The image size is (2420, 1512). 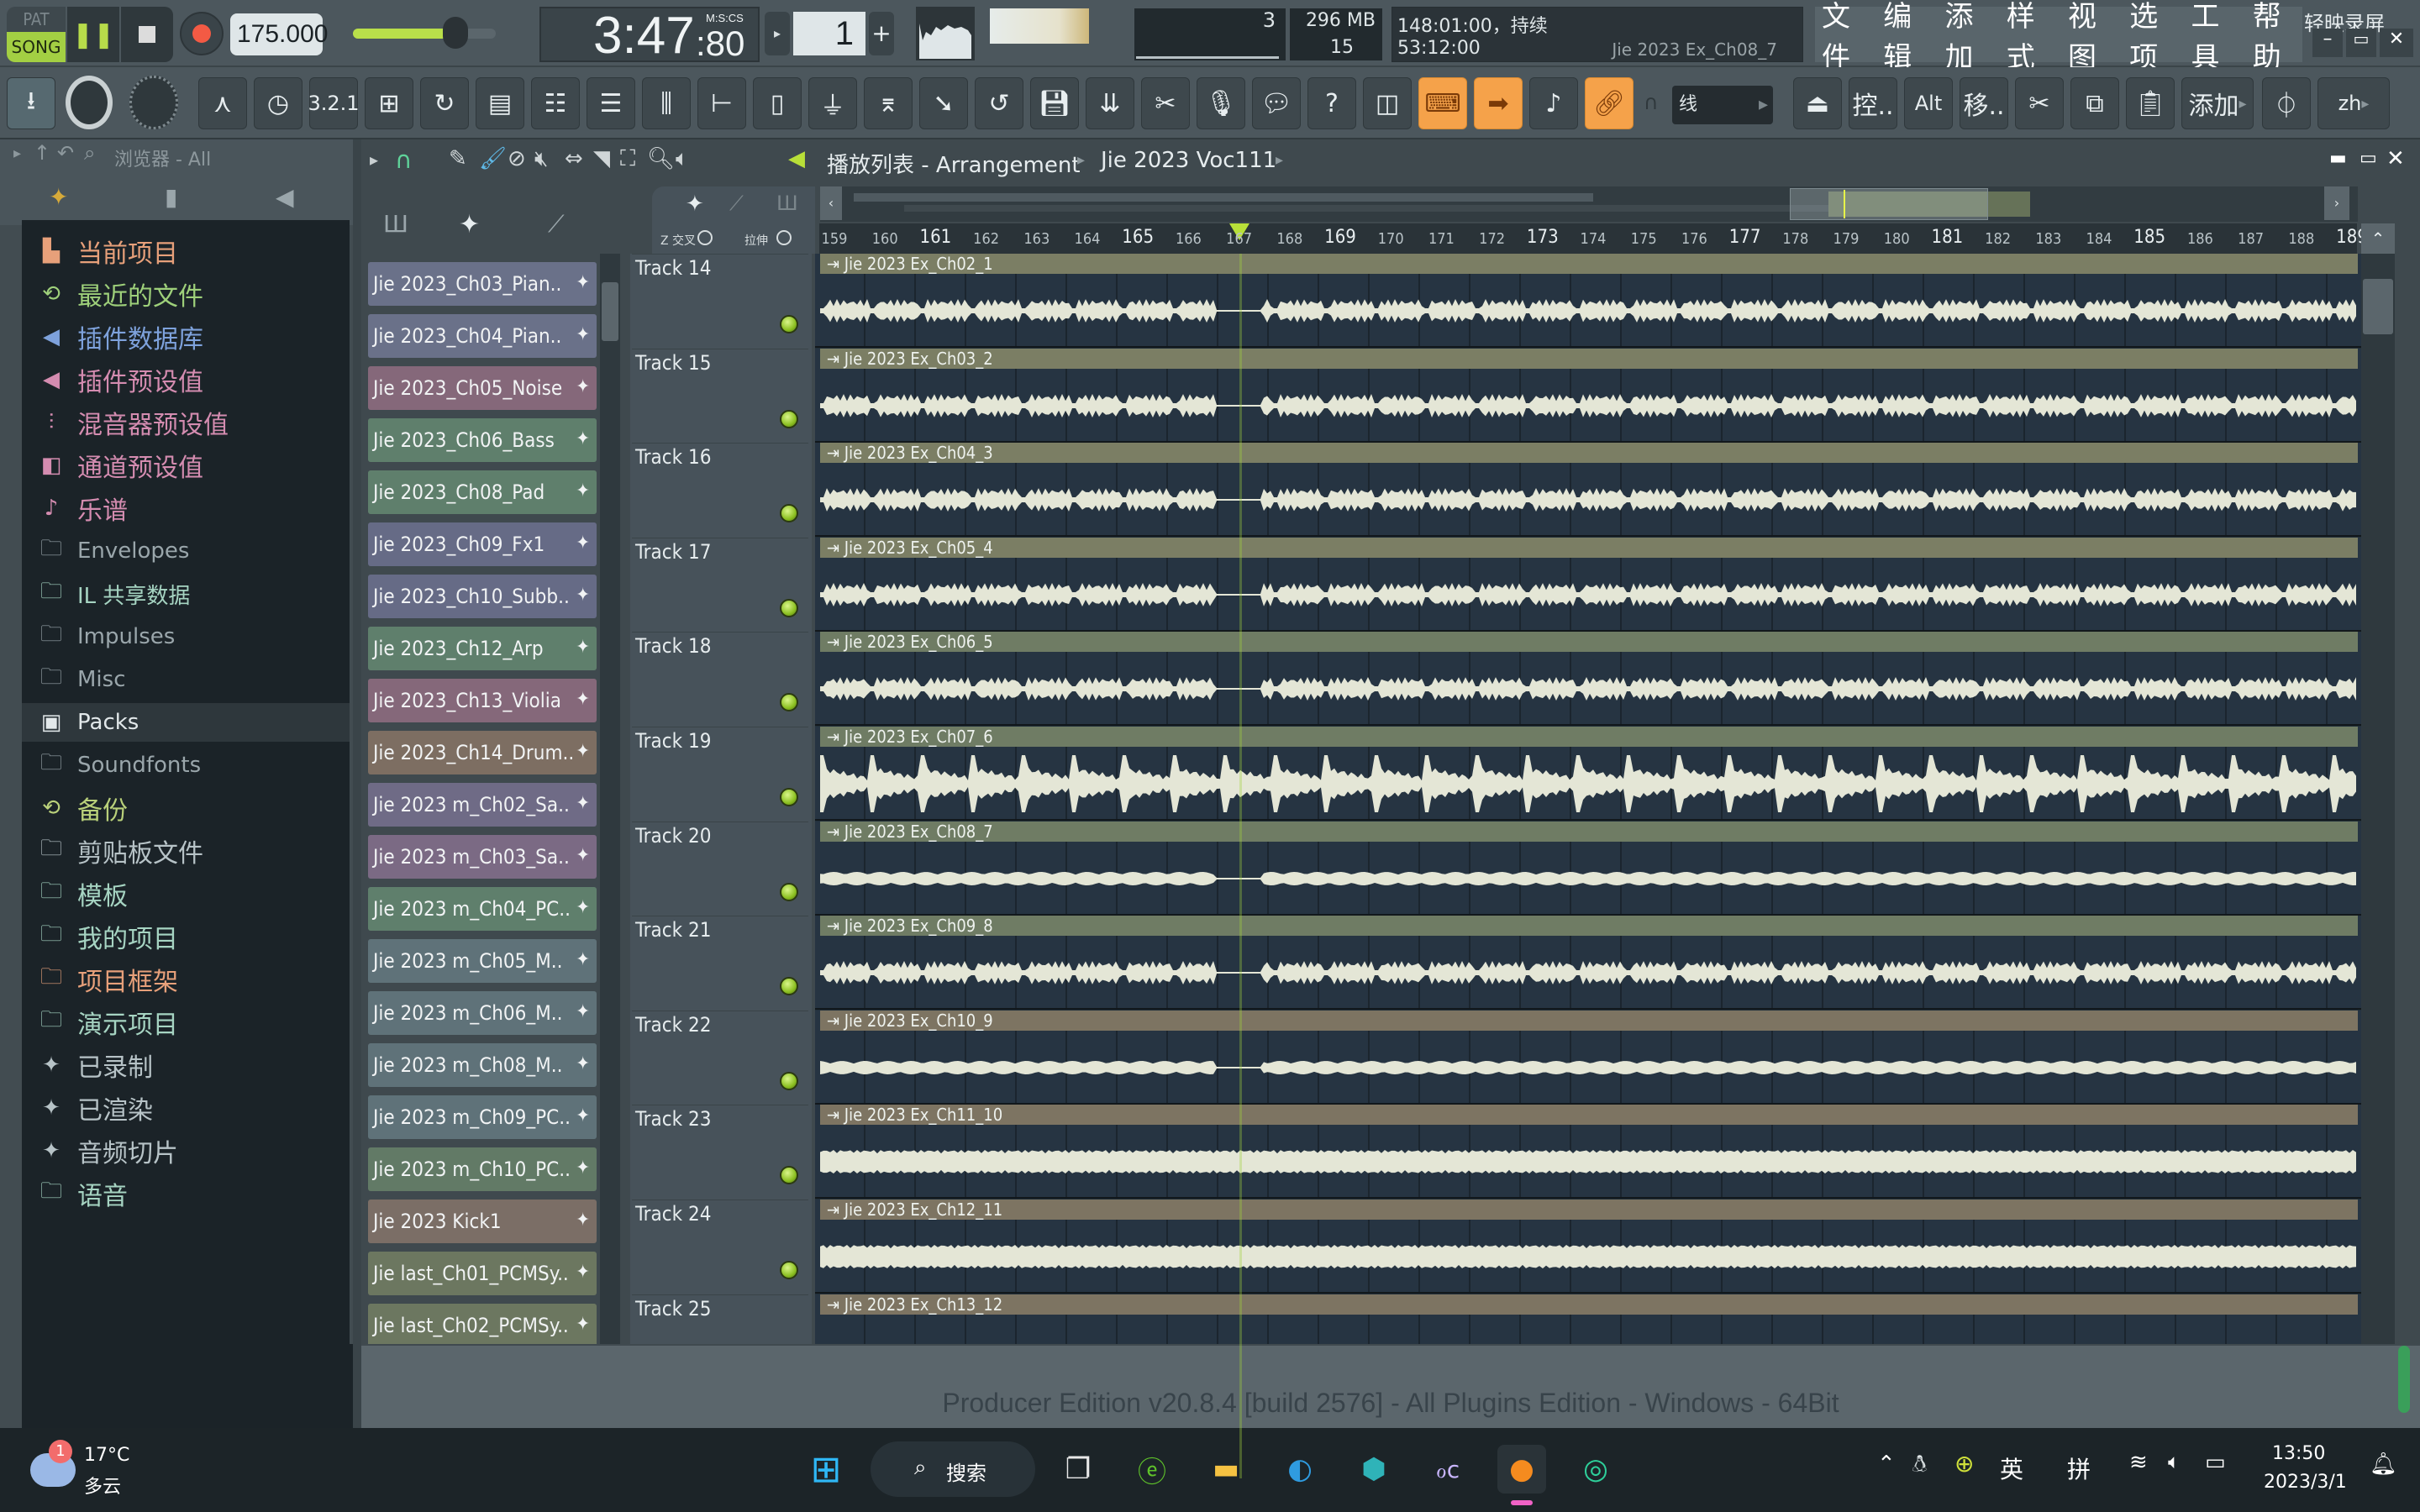 What do you see at coordinates (1964, 1464) in the screenshot?
I see `tray-app-icon: ⊕` at bounding box center [1964, 1464].